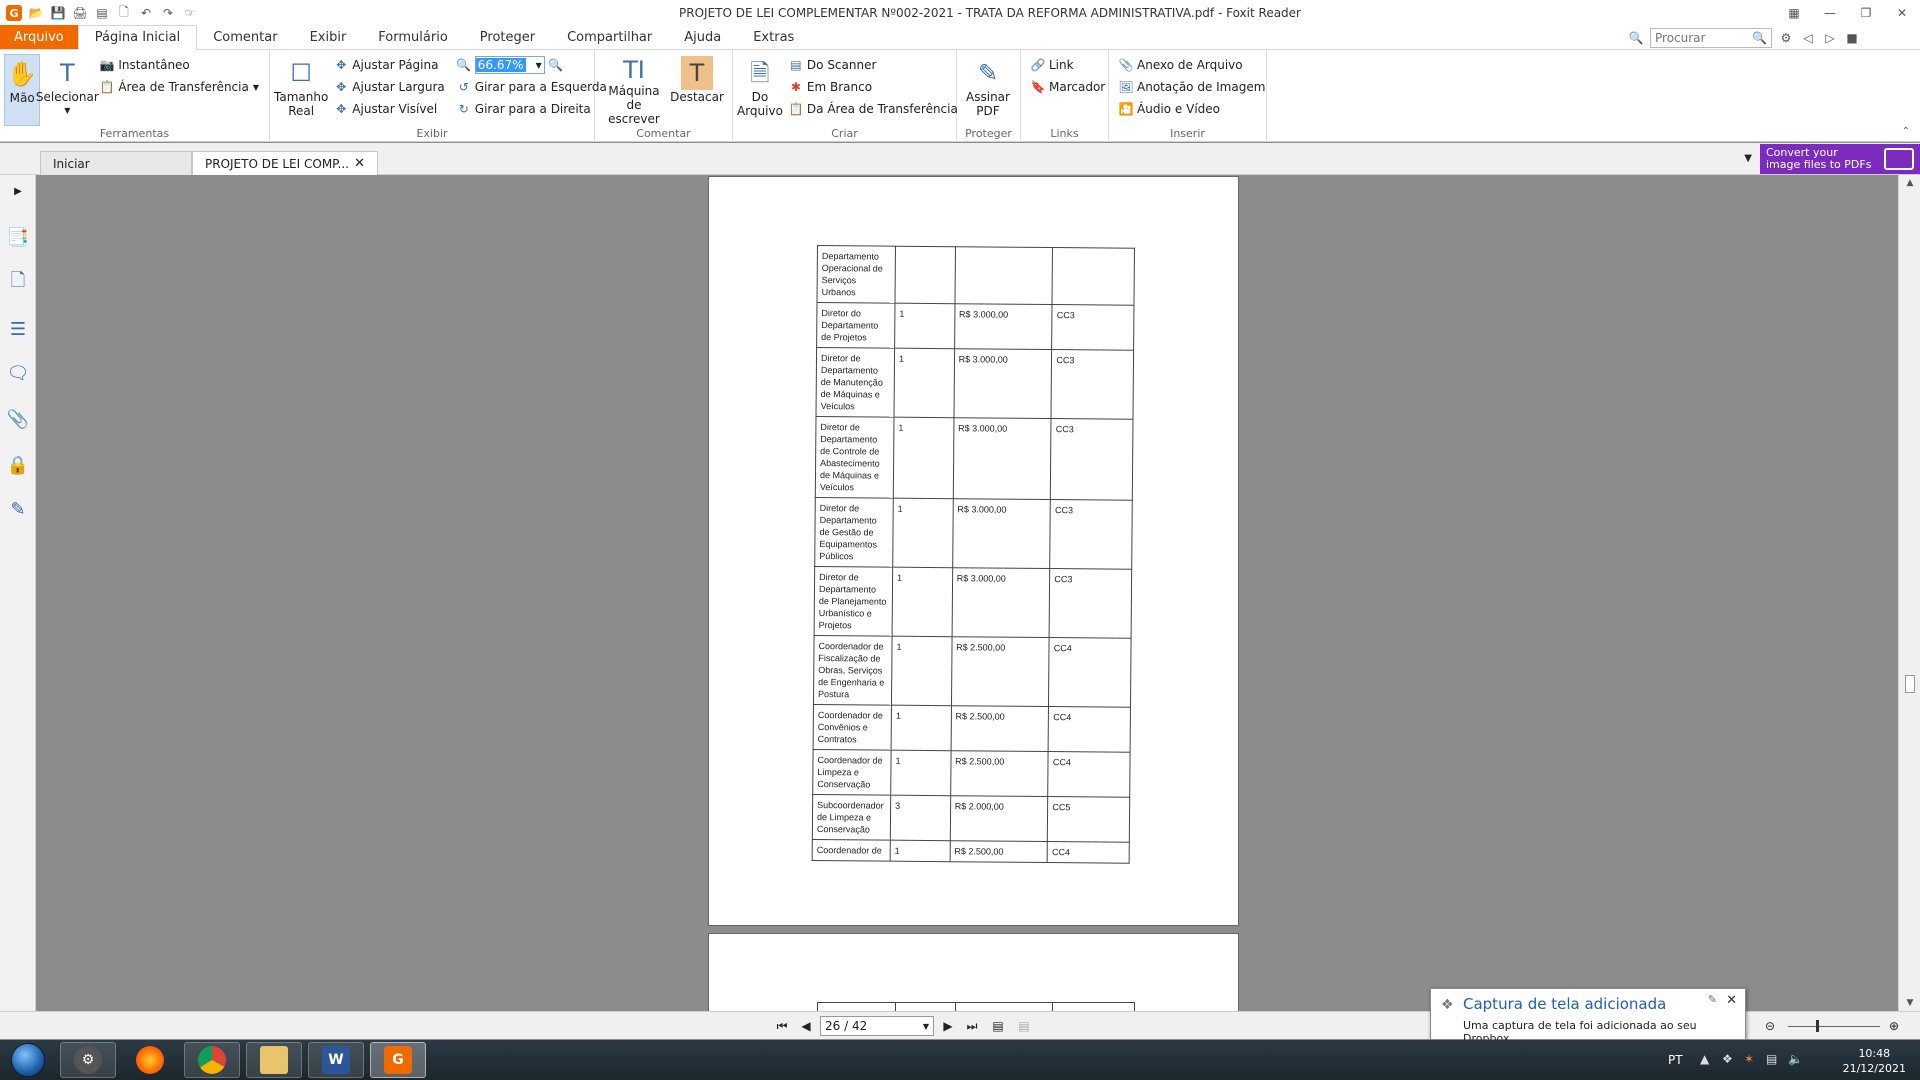  I want to click on print-icon: 🖨, so click(80, 13).